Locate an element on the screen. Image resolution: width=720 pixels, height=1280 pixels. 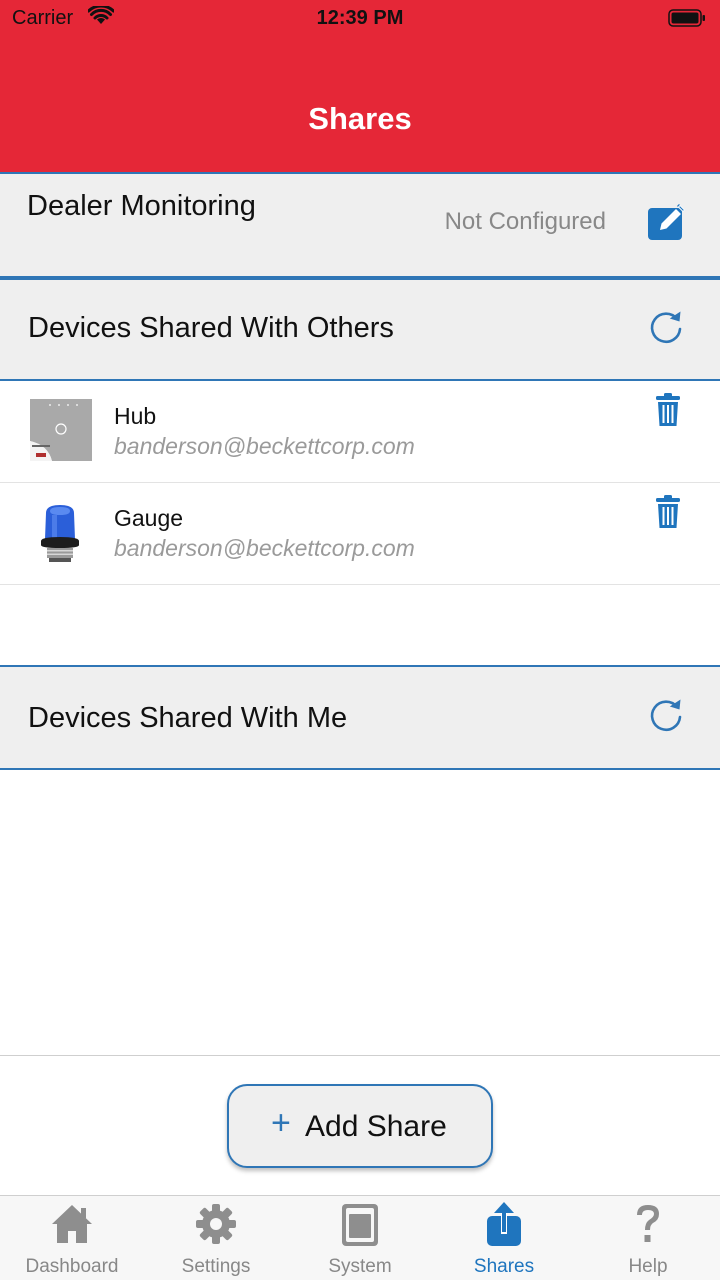
dealer-monitoring-label: Dealer Monitoring is located at coordinates (141, 206).